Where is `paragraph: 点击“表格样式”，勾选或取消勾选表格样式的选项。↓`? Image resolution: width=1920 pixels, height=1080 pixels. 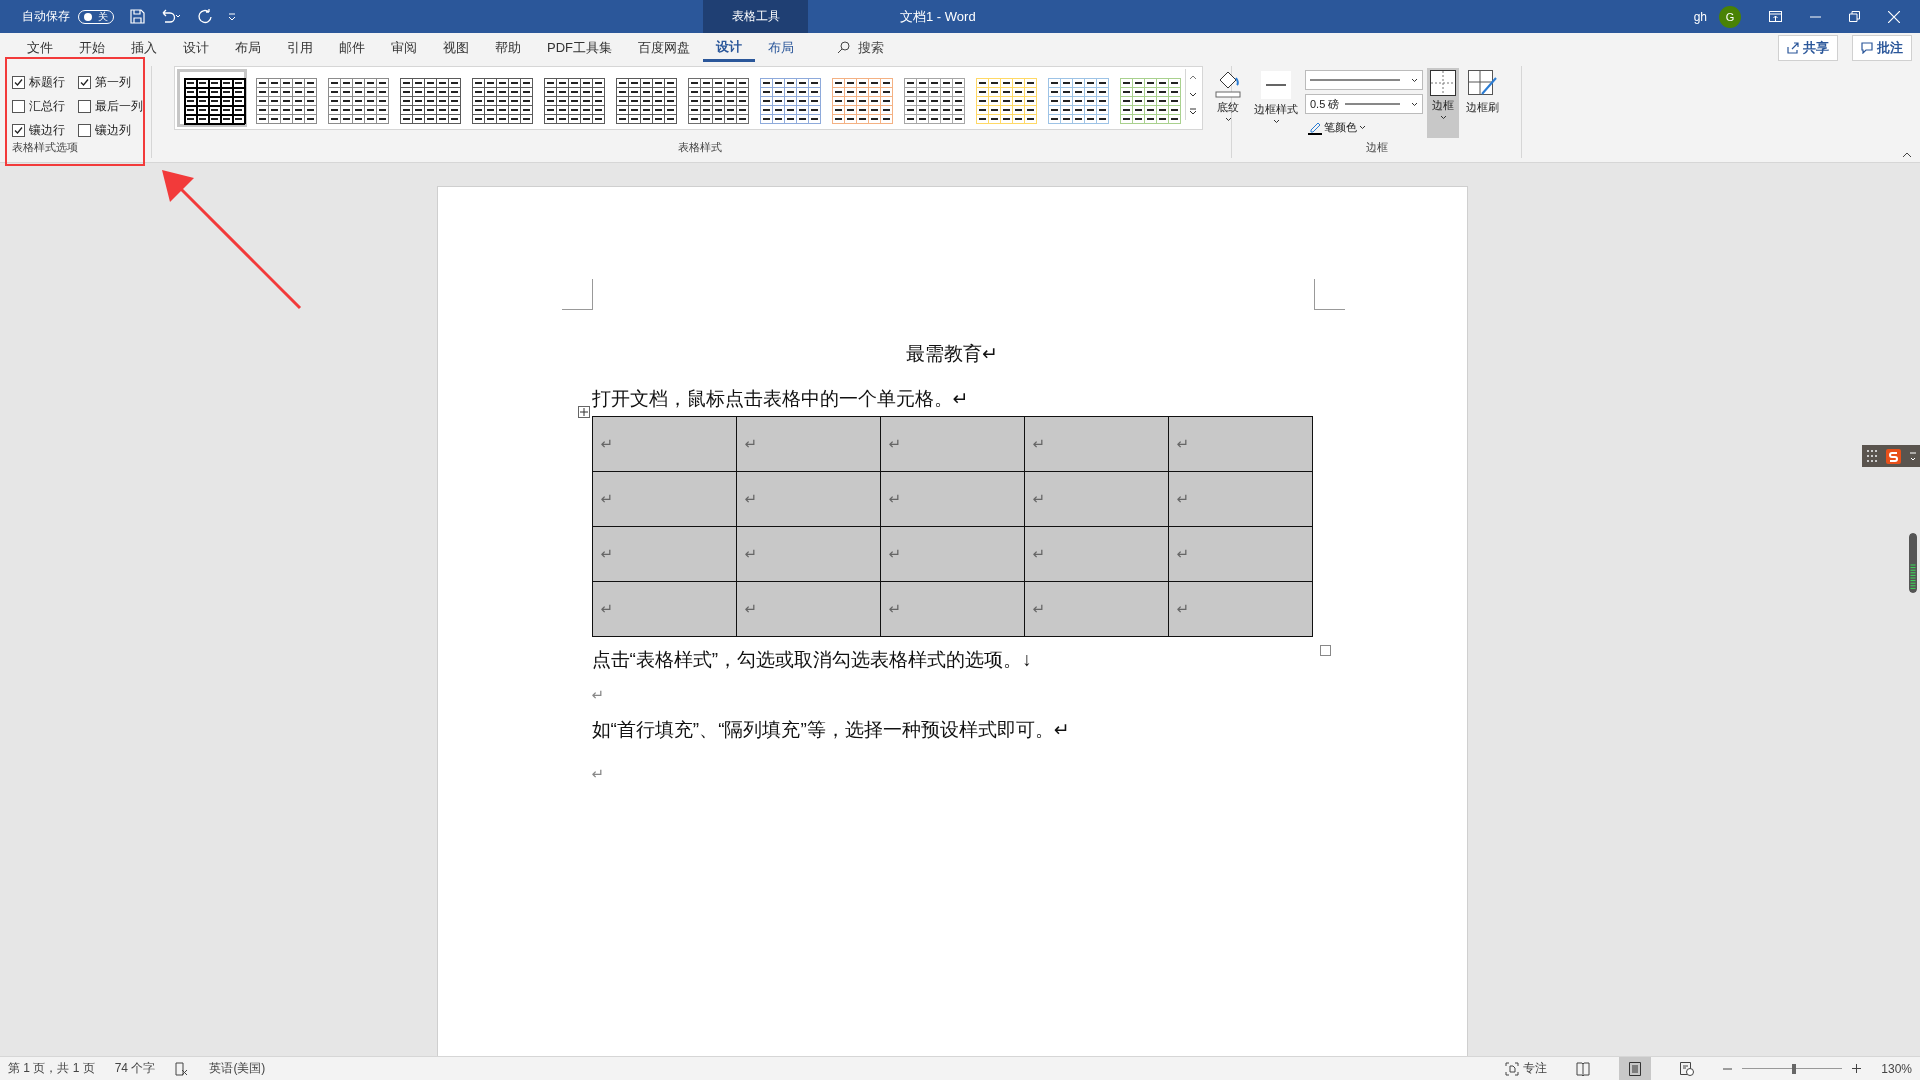
paragraph: 点击“表格样式”，勾选或取消勾选表格样式的选项。↓ is located at coordinates (811, 660).